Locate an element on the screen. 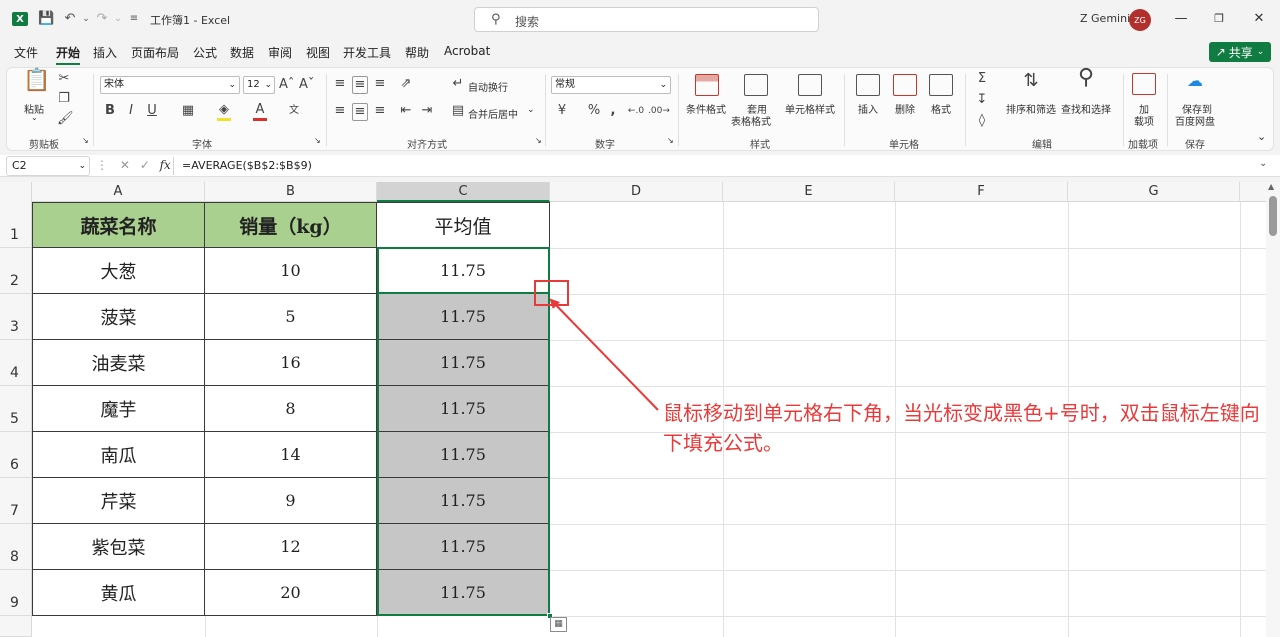 The width and height of the screenshot is (1280, 637). format-cells-button: 格式 is located at coordinates (941, 108).